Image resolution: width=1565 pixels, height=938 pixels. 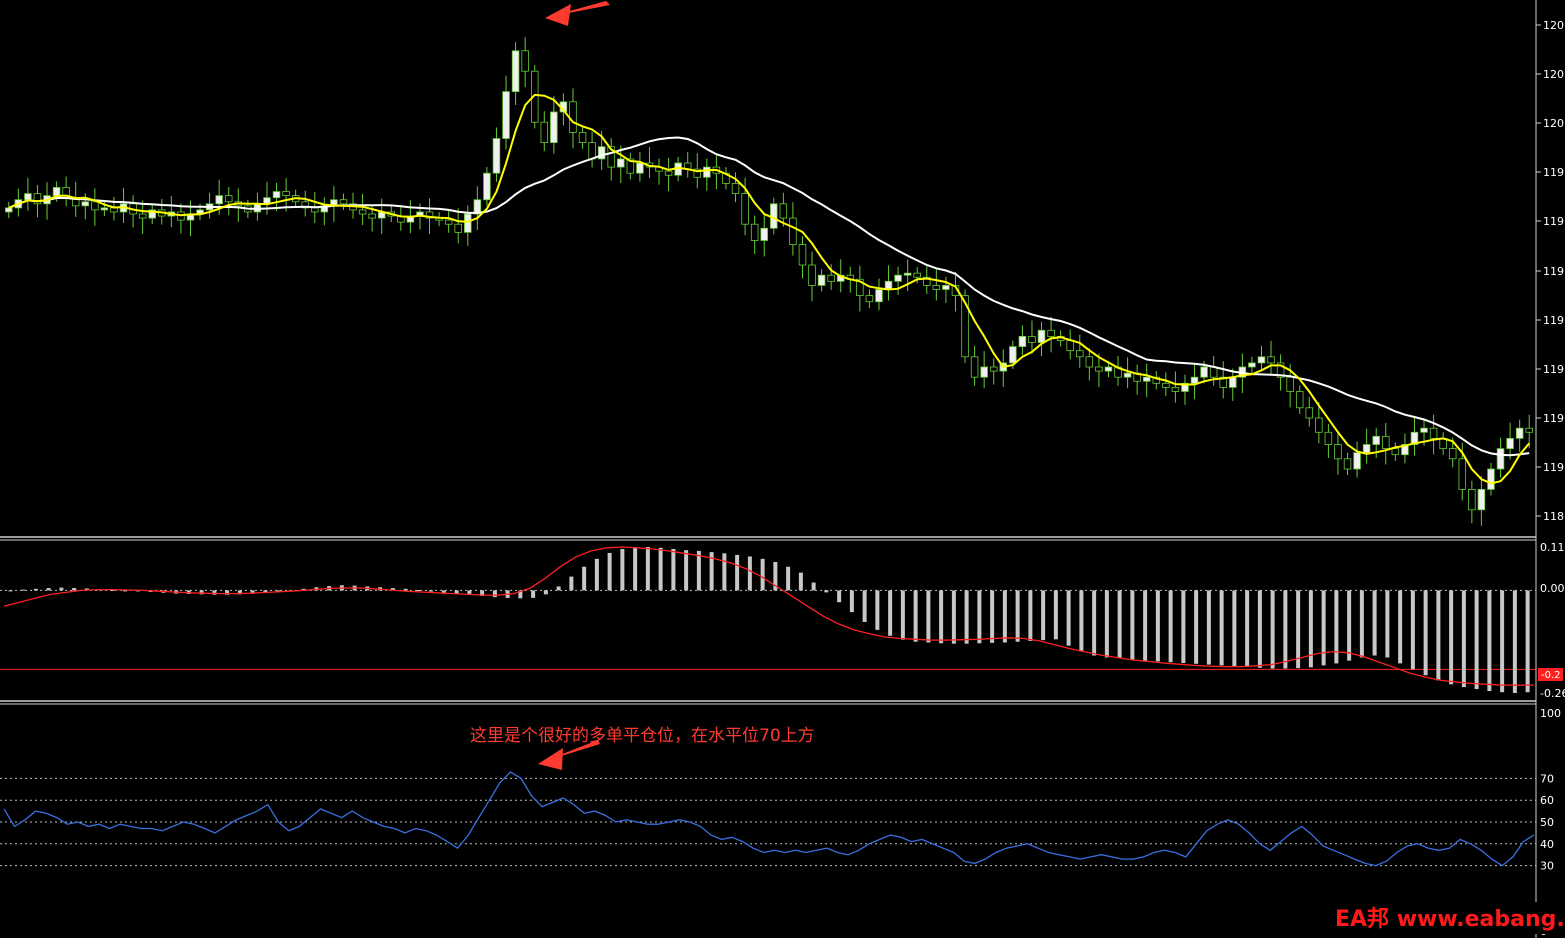 I want to click on osc-axis-label: 100, so click(x=1550, y=713).